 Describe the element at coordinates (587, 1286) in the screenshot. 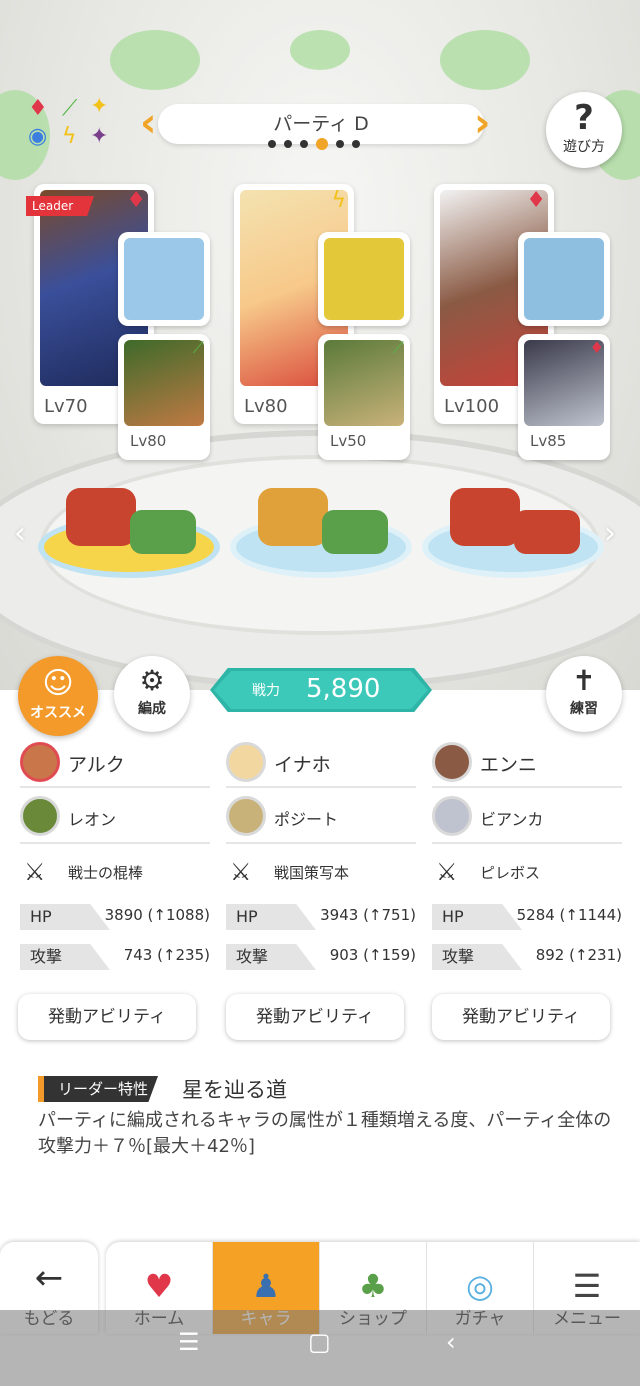

I see `menu-icon: ☰` at that location.